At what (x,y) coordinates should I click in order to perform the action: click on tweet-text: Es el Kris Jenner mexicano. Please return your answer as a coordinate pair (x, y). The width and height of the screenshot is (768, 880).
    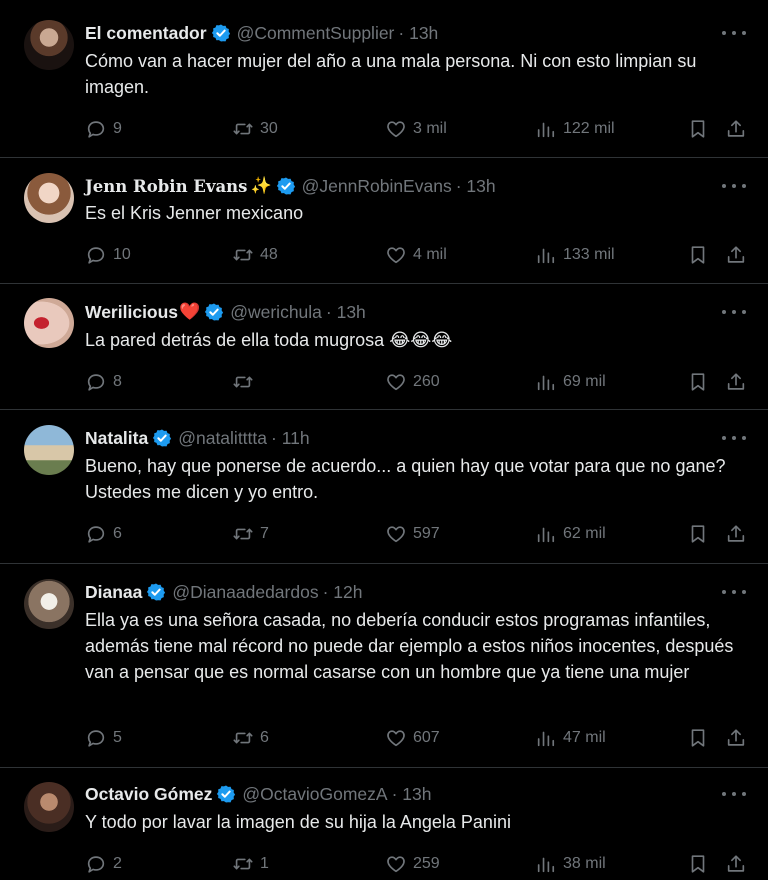
    Looking at the image, I should click on (194, 213).